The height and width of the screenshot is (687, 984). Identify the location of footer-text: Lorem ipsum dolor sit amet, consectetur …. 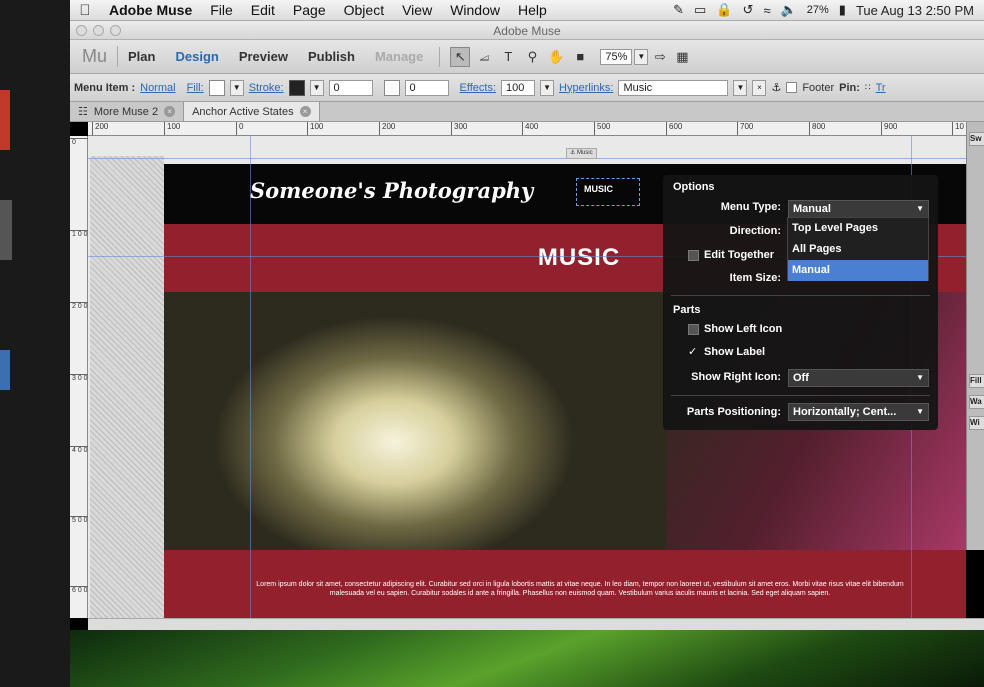
(580, 589).